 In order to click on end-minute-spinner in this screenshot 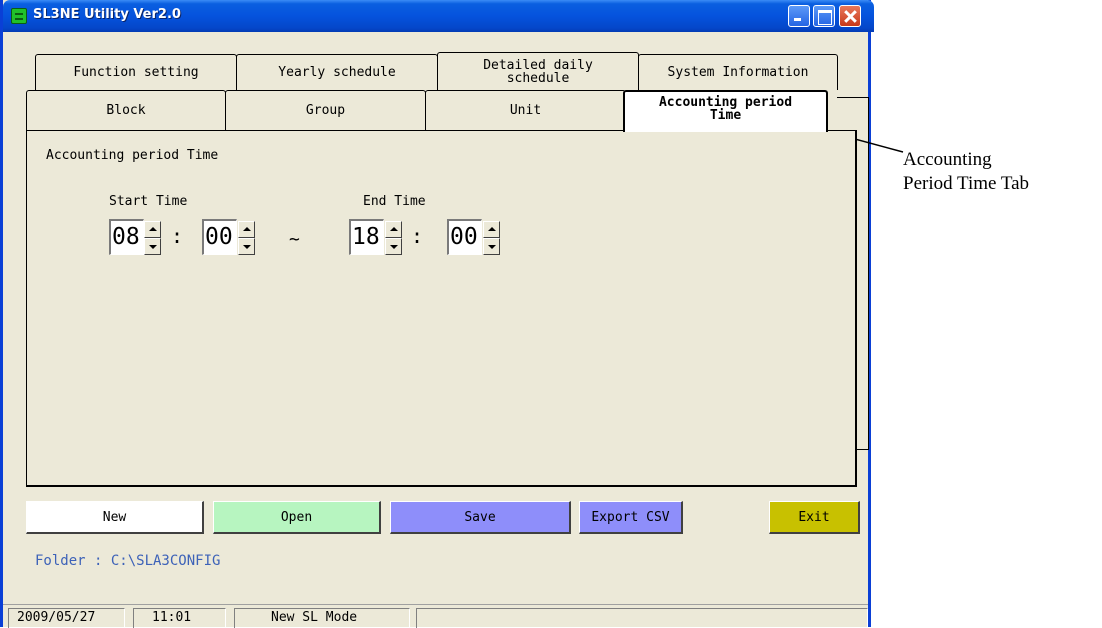, I will do `click(491, 238)`.